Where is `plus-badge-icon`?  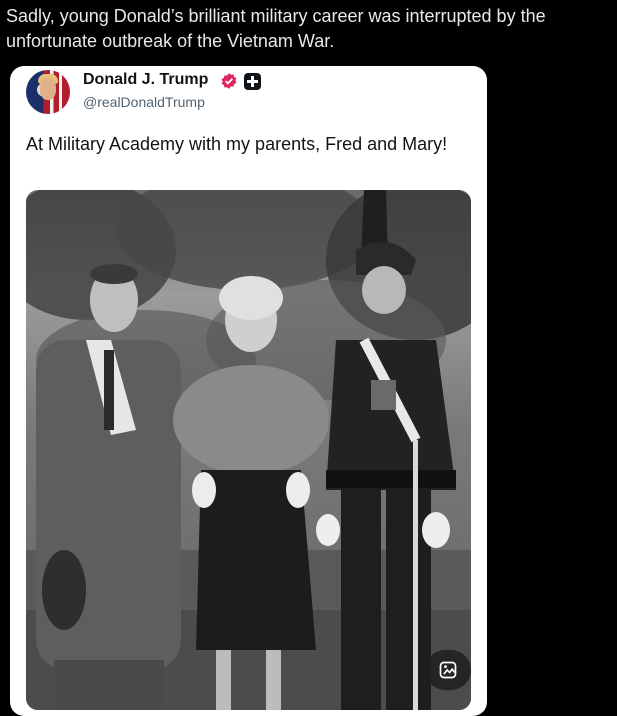
plus-badge-icon is located at coordinates (252, 81).